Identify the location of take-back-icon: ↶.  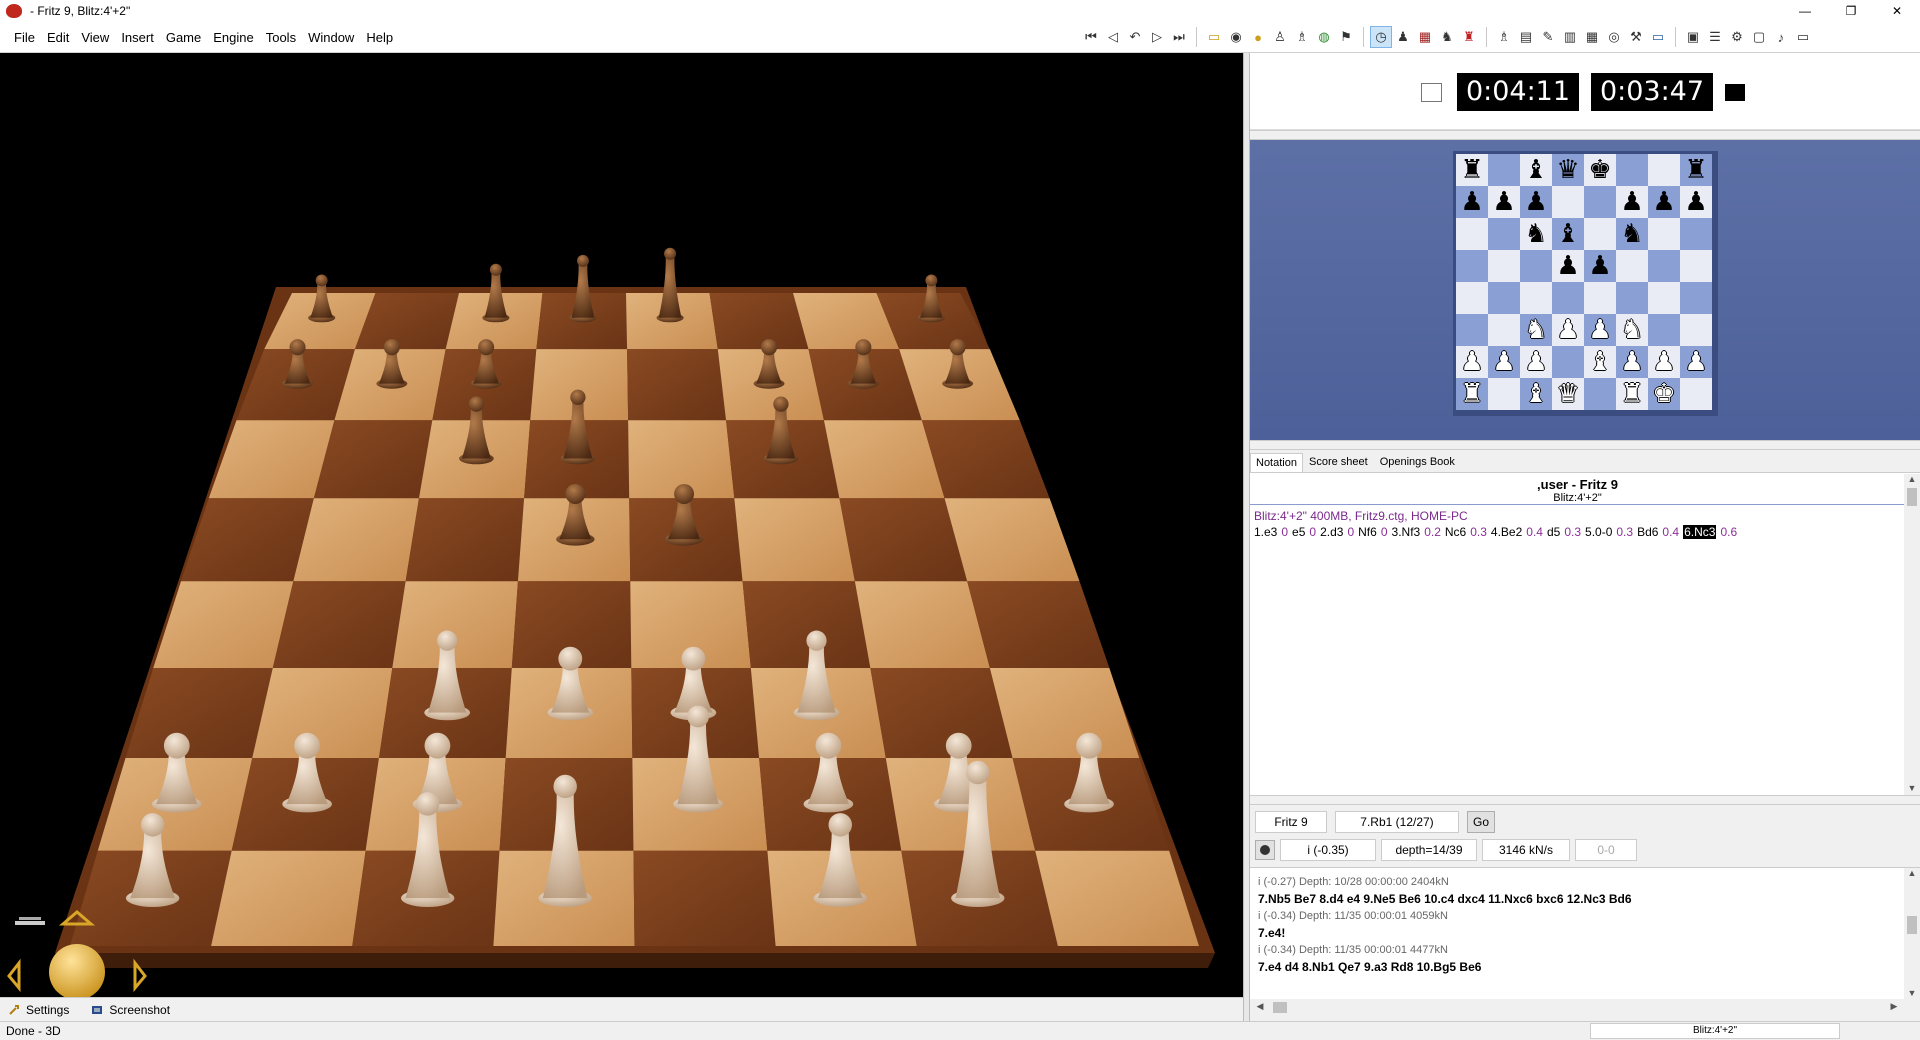
(1135, 37).